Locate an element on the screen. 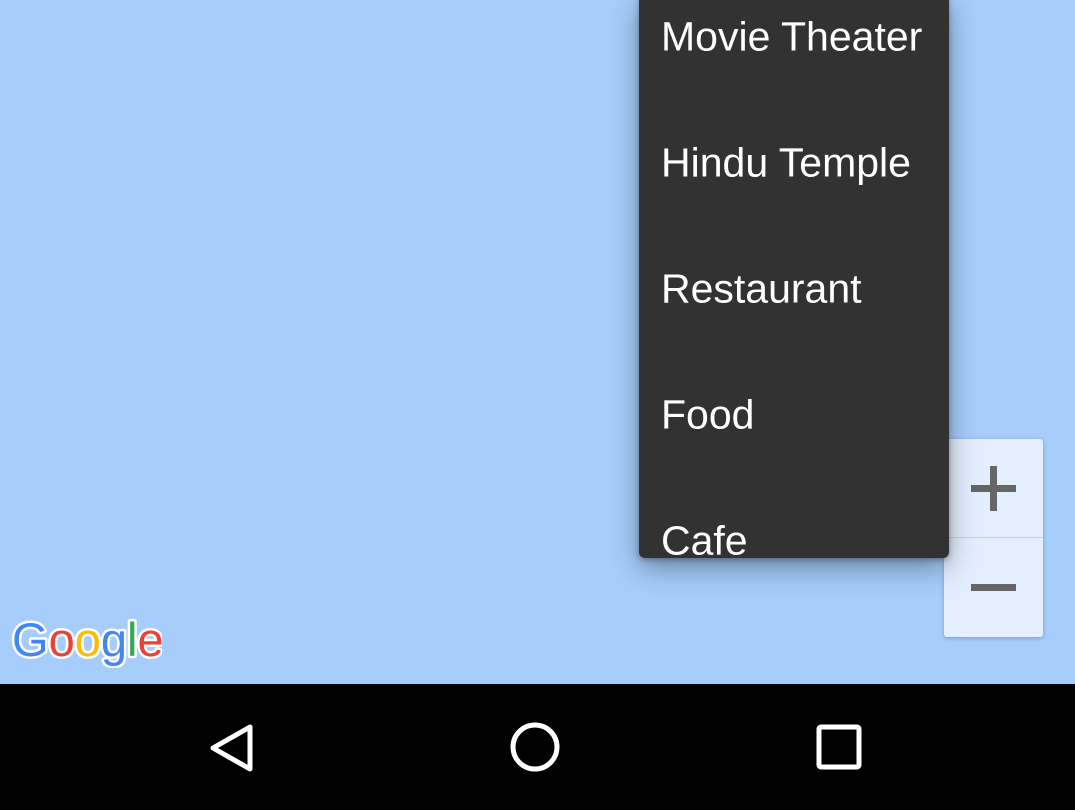 This screenshot has height=810, width=1075. plus-icon is located at coordinates (993, 488).